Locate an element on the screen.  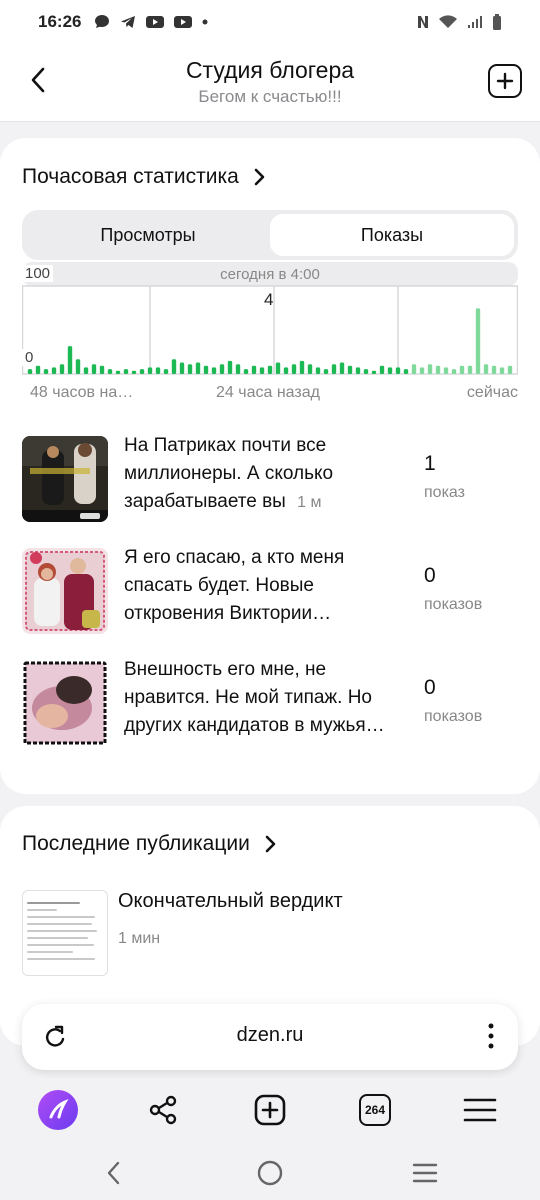
alice-icon is located at coordinates (58, 1110).